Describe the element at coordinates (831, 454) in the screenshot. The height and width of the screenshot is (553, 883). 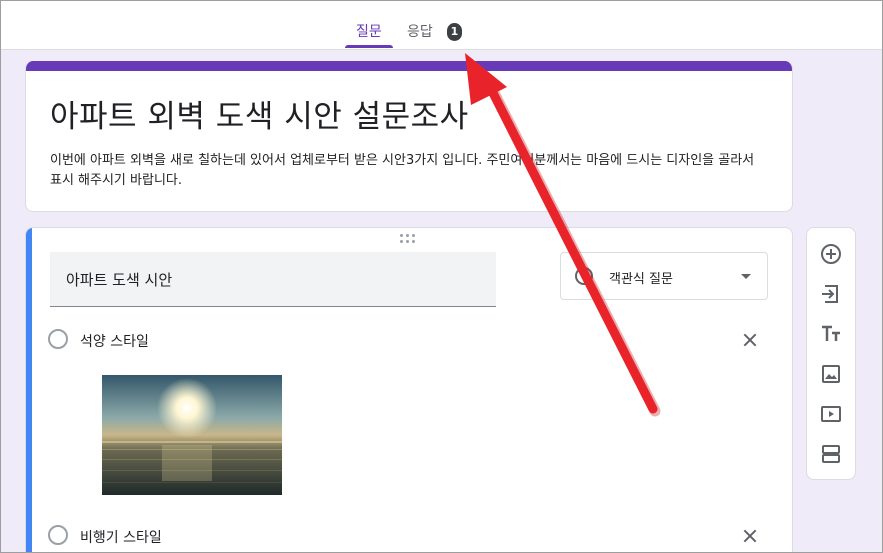
I see `add-section-icon` at that location.